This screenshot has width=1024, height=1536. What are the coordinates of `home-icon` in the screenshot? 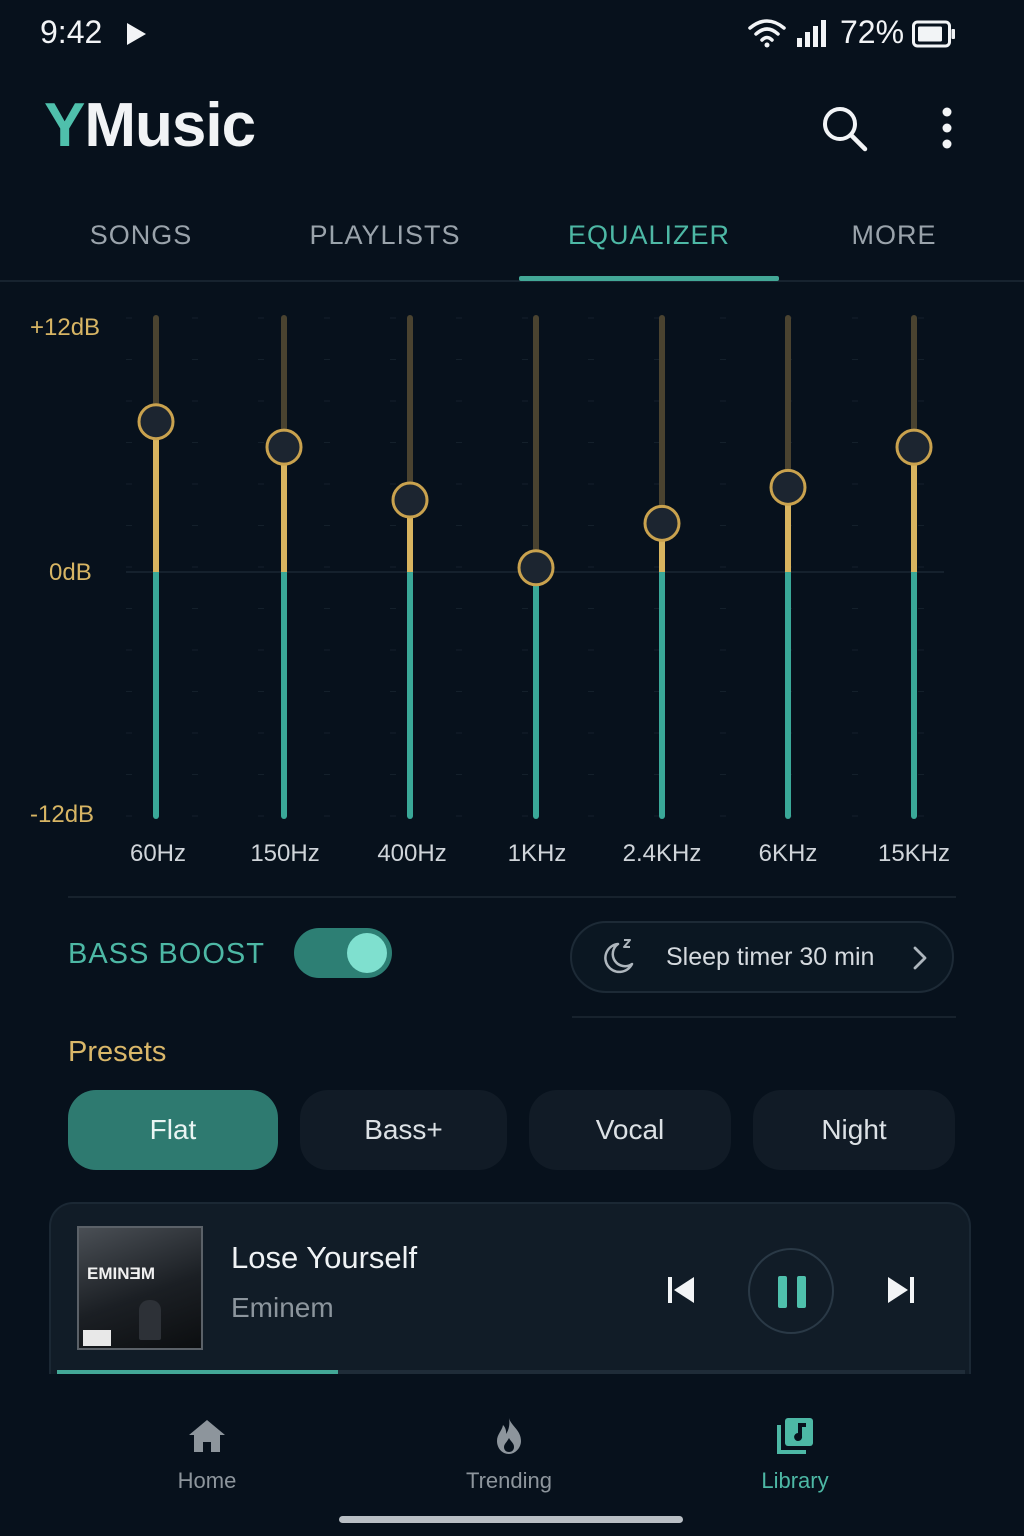 It's located at (207, 1436).